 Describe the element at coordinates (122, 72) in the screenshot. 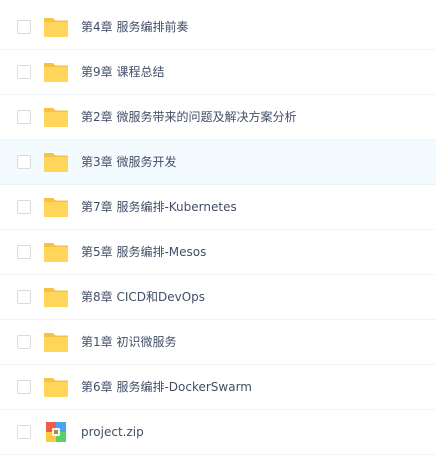

I see `file-name: 第9章 课程总结` at that location.